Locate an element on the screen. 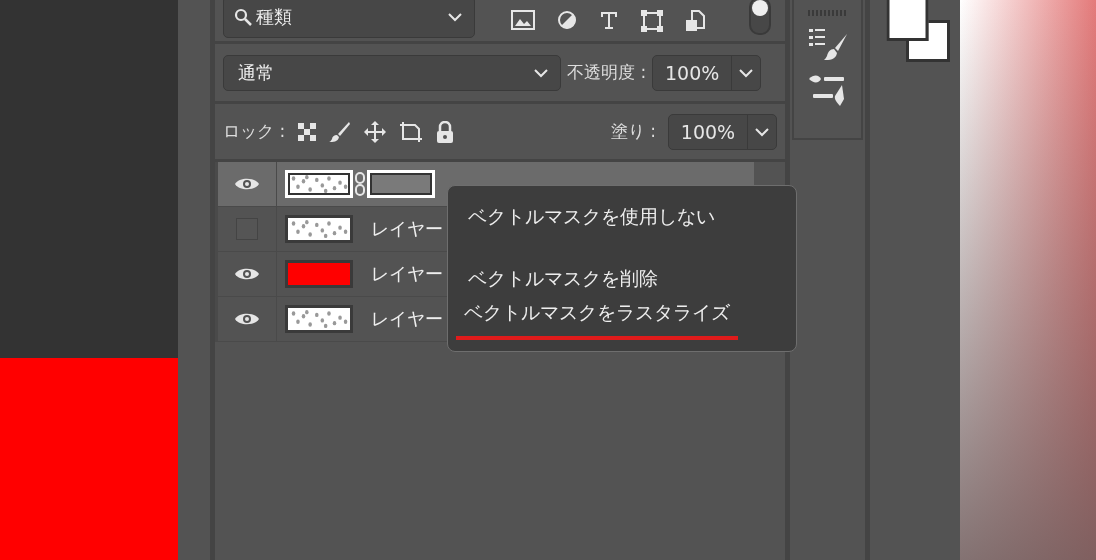 The height and width of the screenshot is (560, 1096). lock-label: ロック : is located at coordinates (254, 131).